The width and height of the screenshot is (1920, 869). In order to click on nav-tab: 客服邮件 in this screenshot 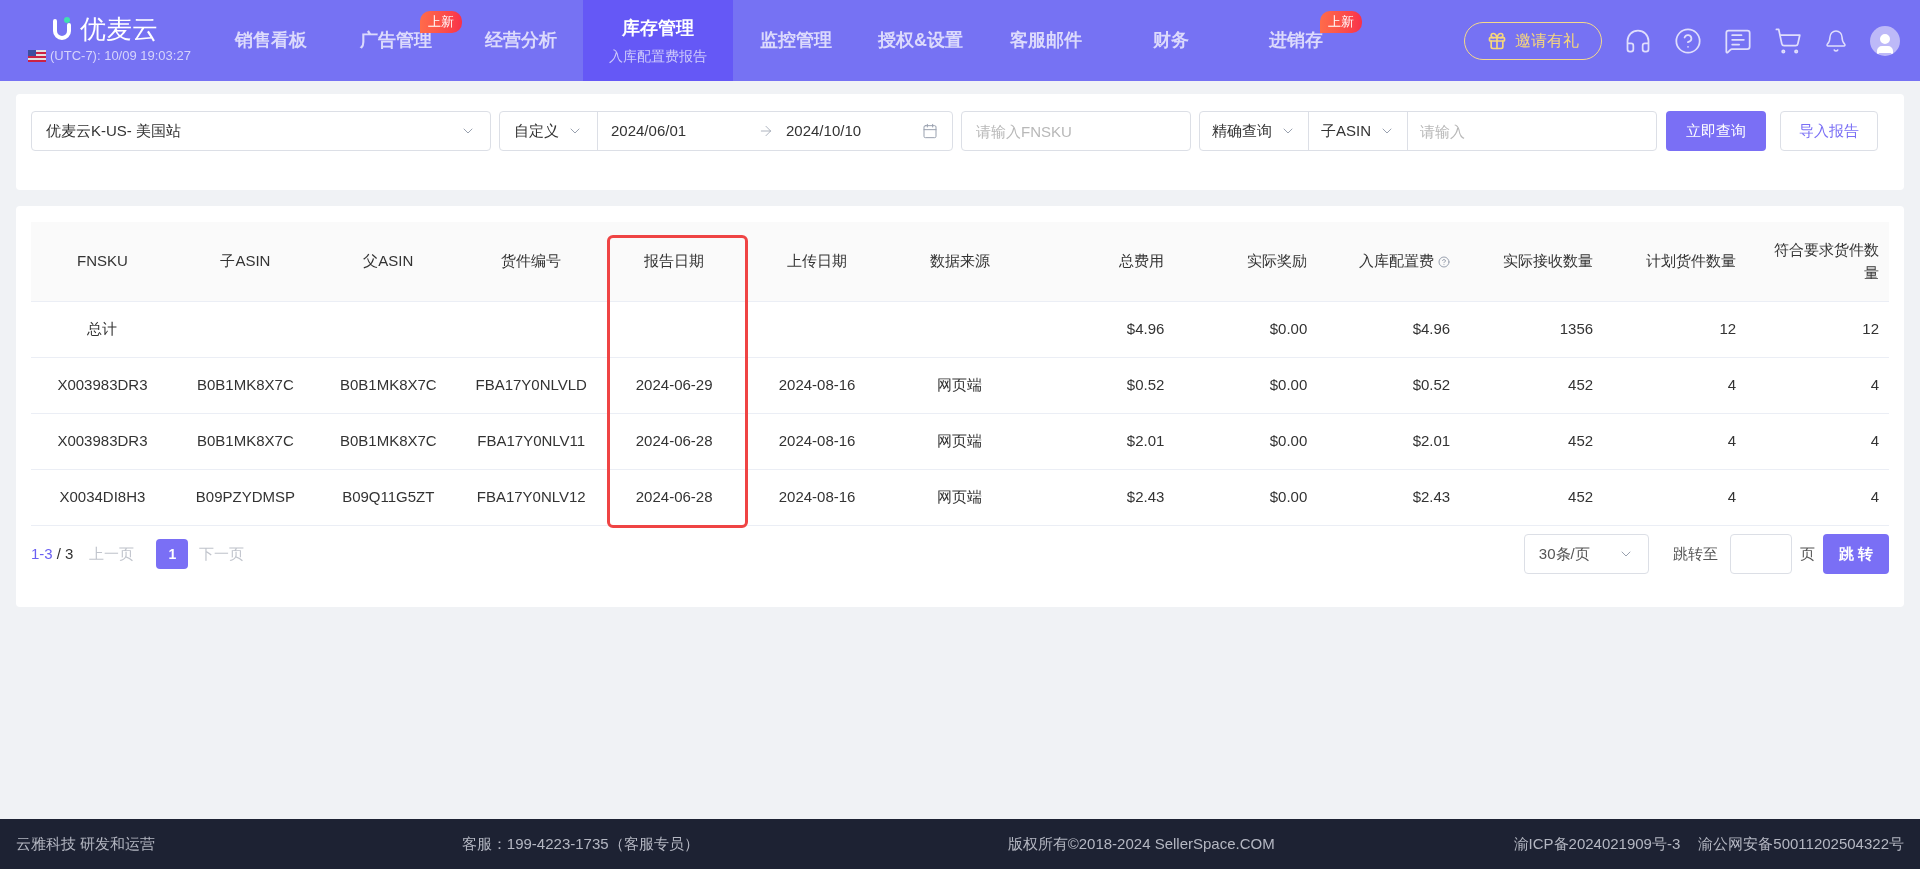, I will do `click(1045, 40)`.